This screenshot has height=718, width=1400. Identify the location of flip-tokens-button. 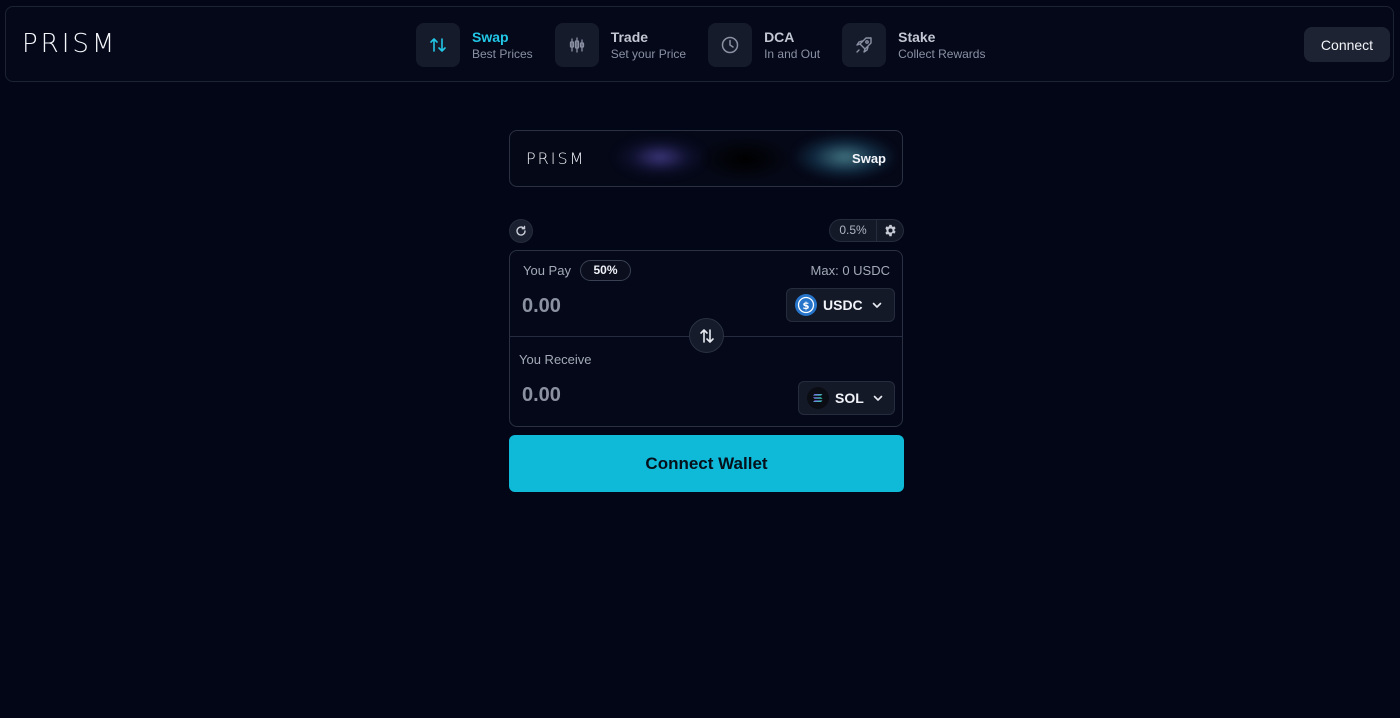
(706, 335).